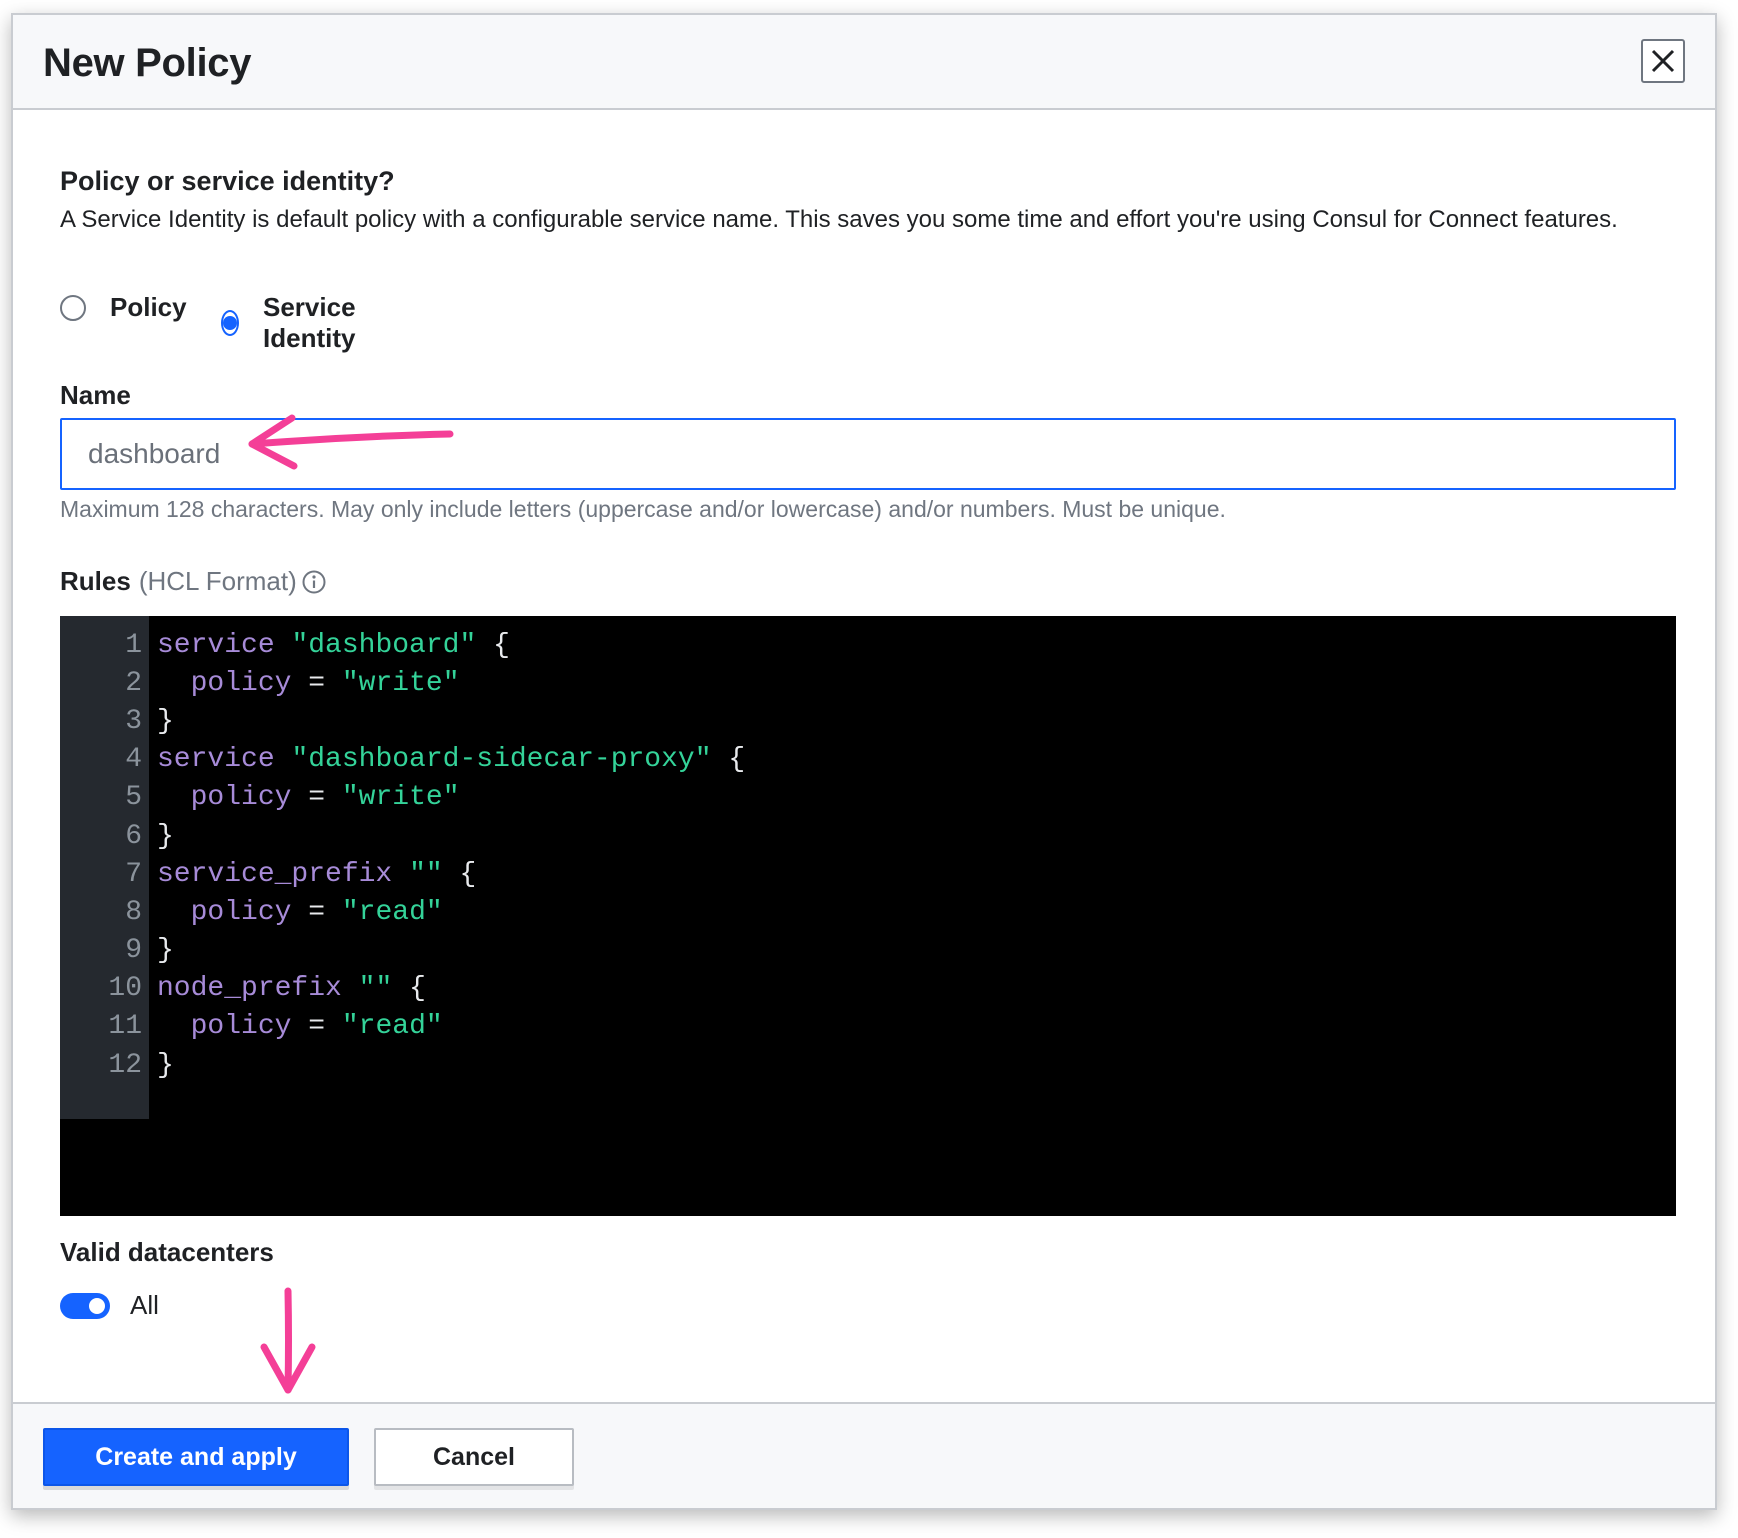 Image resolution: width=1738 pixels, height=1538 pixels. I want to click on line-number: 11, so click(125, 1027).